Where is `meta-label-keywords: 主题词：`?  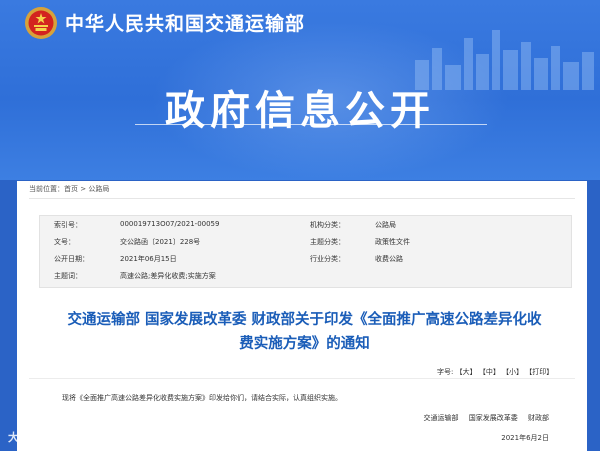 meta-label-keywords: 主题词： is located at coordinates (68, 276).